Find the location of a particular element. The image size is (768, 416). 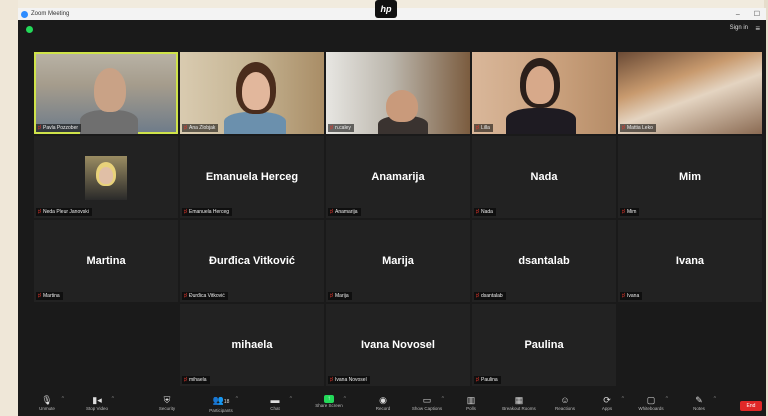

participant-name-label: ♯ Mattia Leko is located at coordinates (638, 128).